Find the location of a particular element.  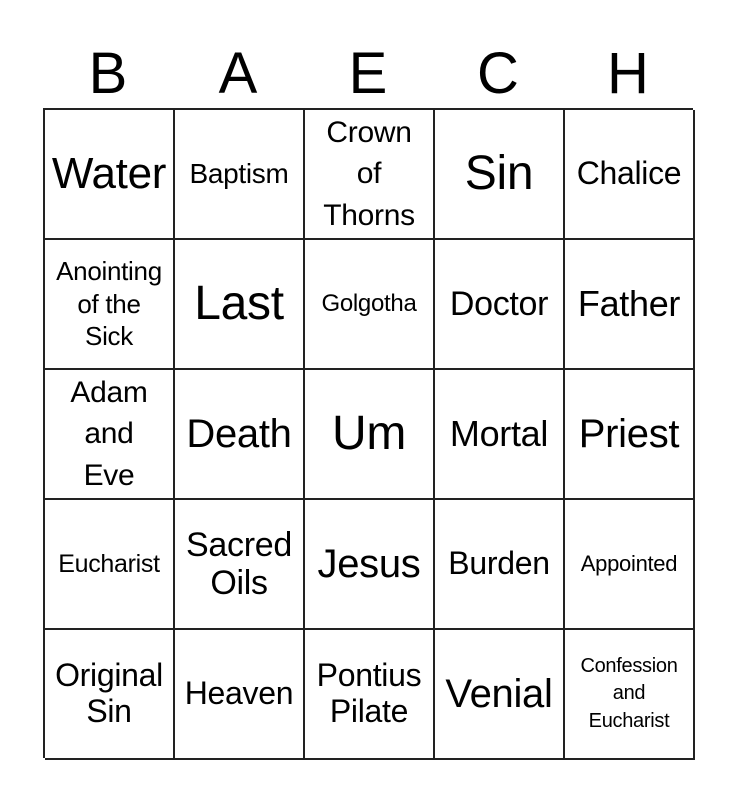

header-letter-e: E is located at coordinates (368, 73).